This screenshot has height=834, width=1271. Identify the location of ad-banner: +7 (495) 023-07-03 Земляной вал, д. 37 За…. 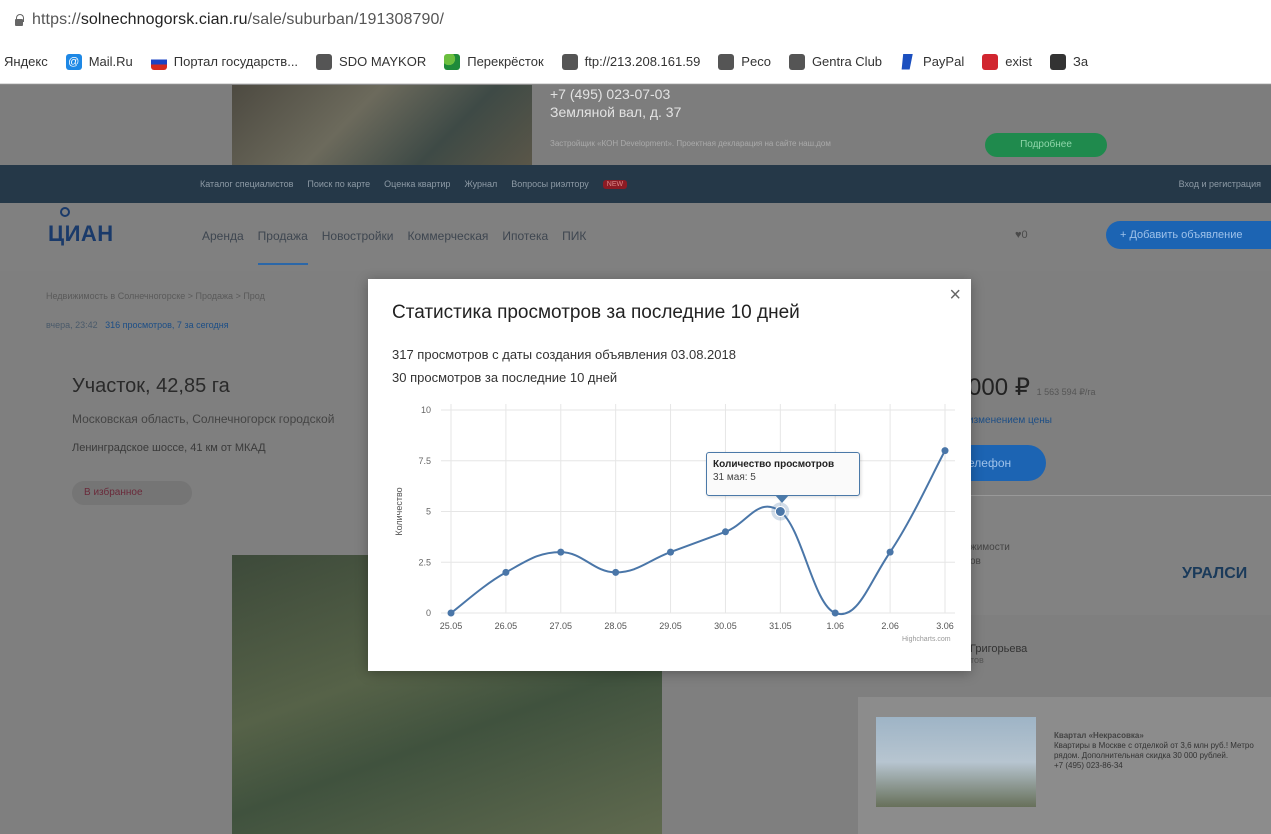
(635, 125).